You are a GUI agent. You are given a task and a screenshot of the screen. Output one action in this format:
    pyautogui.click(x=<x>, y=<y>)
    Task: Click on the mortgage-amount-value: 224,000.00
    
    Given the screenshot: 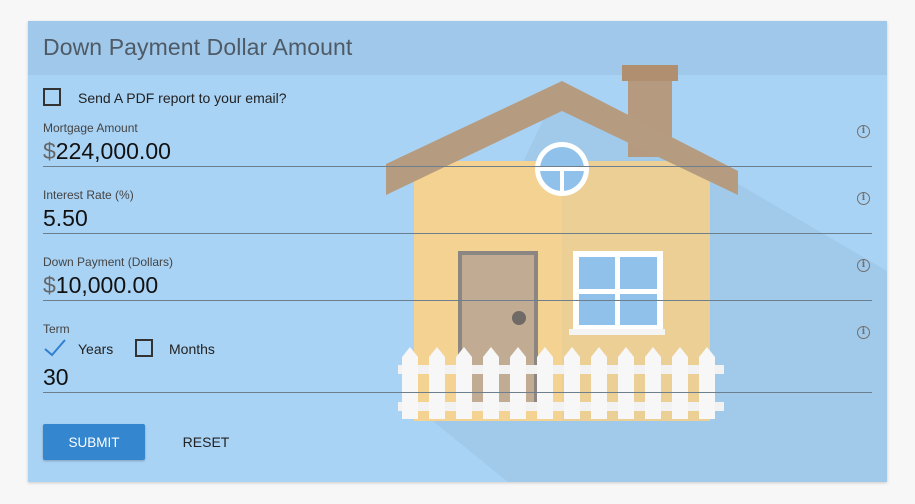 What is the action you would take?
    pyautogui.click(x=113, y=151)
    